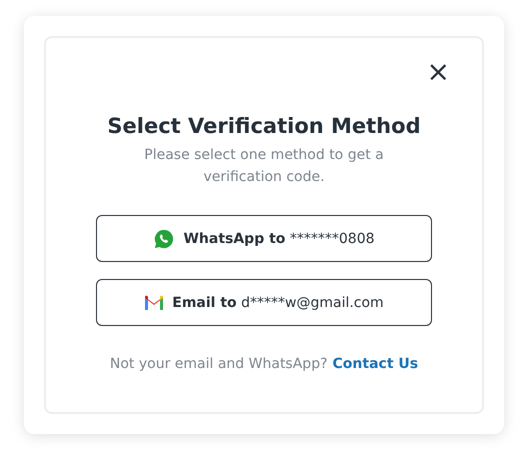  I want to click on close-button: ×, so click(438, 72).